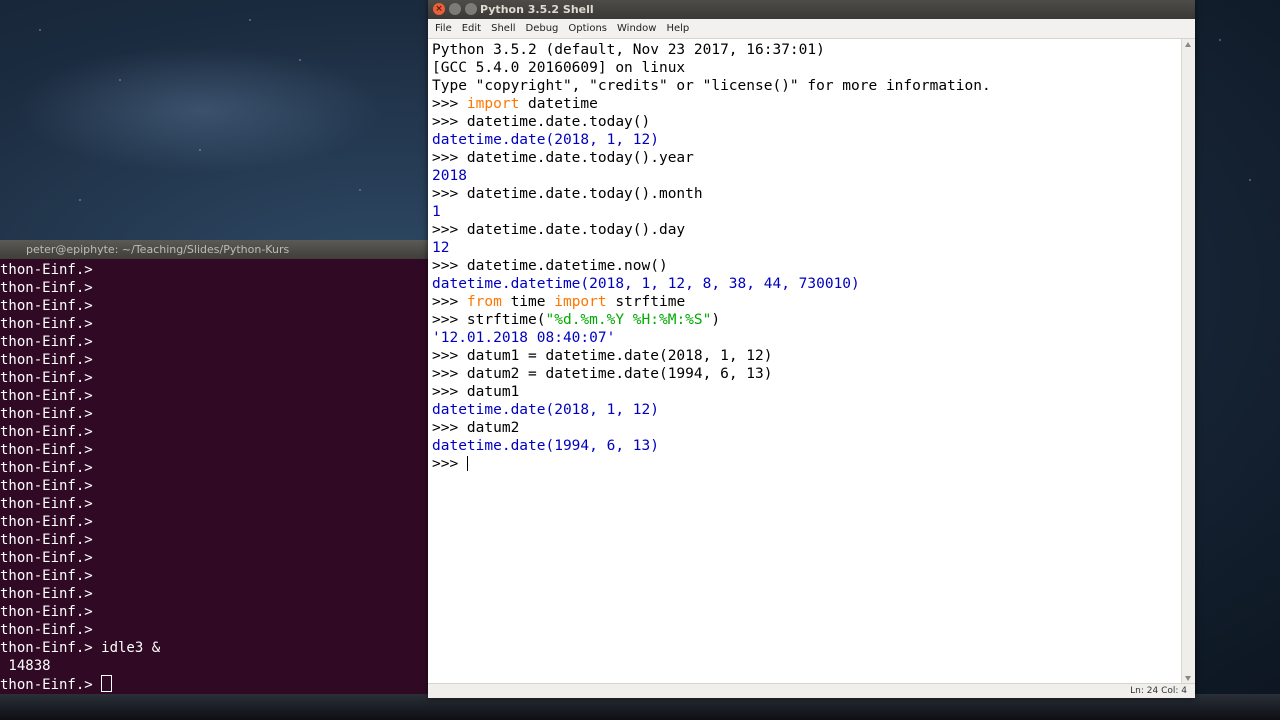 The image size is (1280, 720). Describe the element at coordinates (584, 194) in the screenshot. I see `code-text: datetime.date.today().month` at that location.